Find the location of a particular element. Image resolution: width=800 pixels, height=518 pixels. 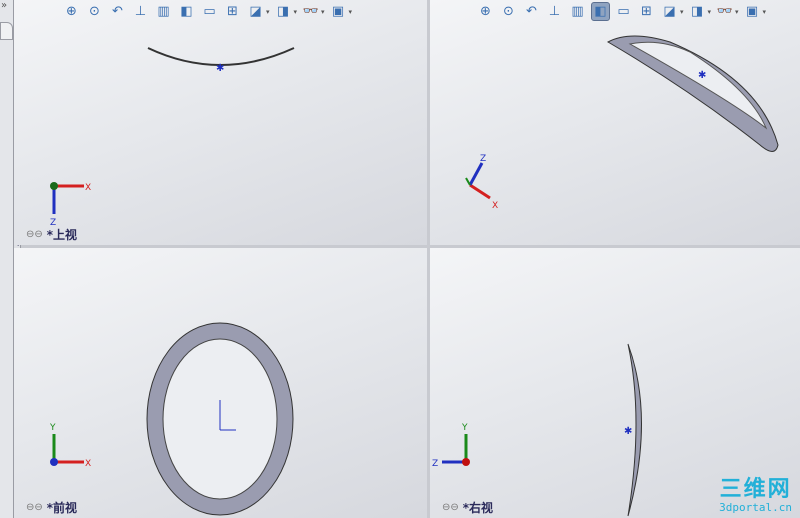

view-label: ⊖⊖ *上视 is located at coordinates (52, 235).